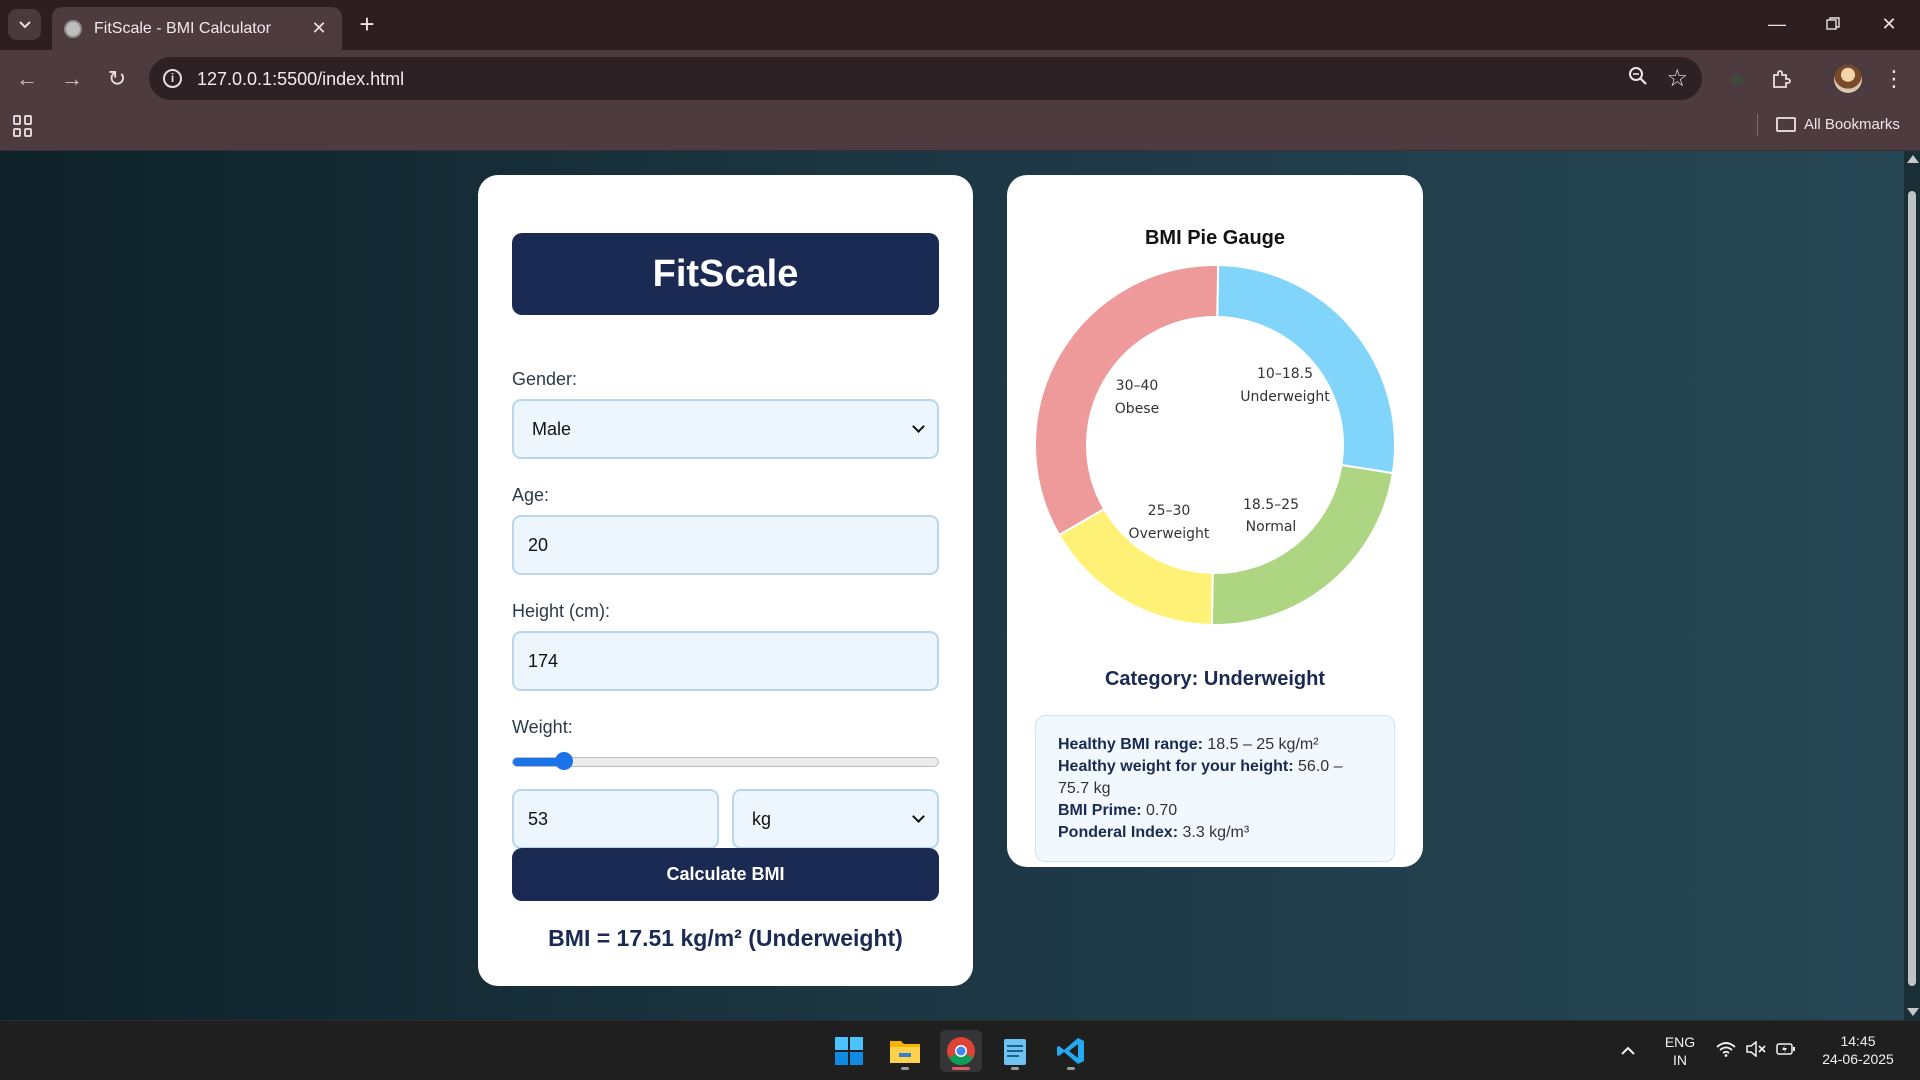 This screenshot has width=1920, height=1080. Describe the element at coordinates (1118, 810) in the screenshot. I see `bmi-prime-row: BMI Prime: 0.70` at that location.